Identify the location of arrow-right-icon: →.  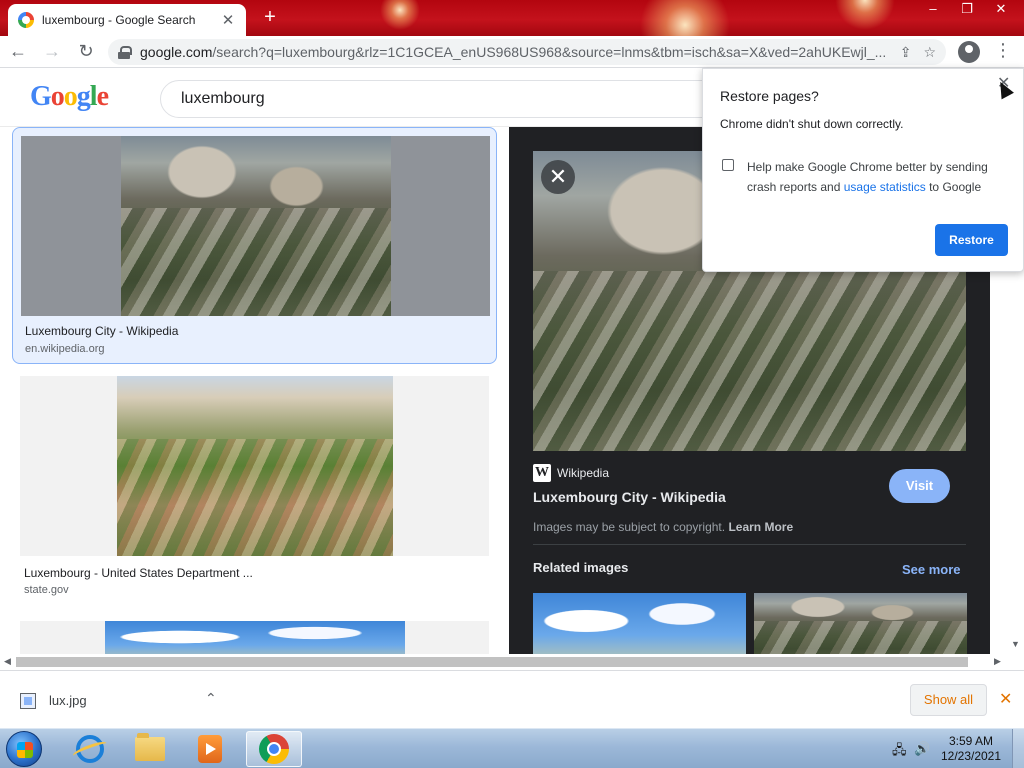
(52, 51).